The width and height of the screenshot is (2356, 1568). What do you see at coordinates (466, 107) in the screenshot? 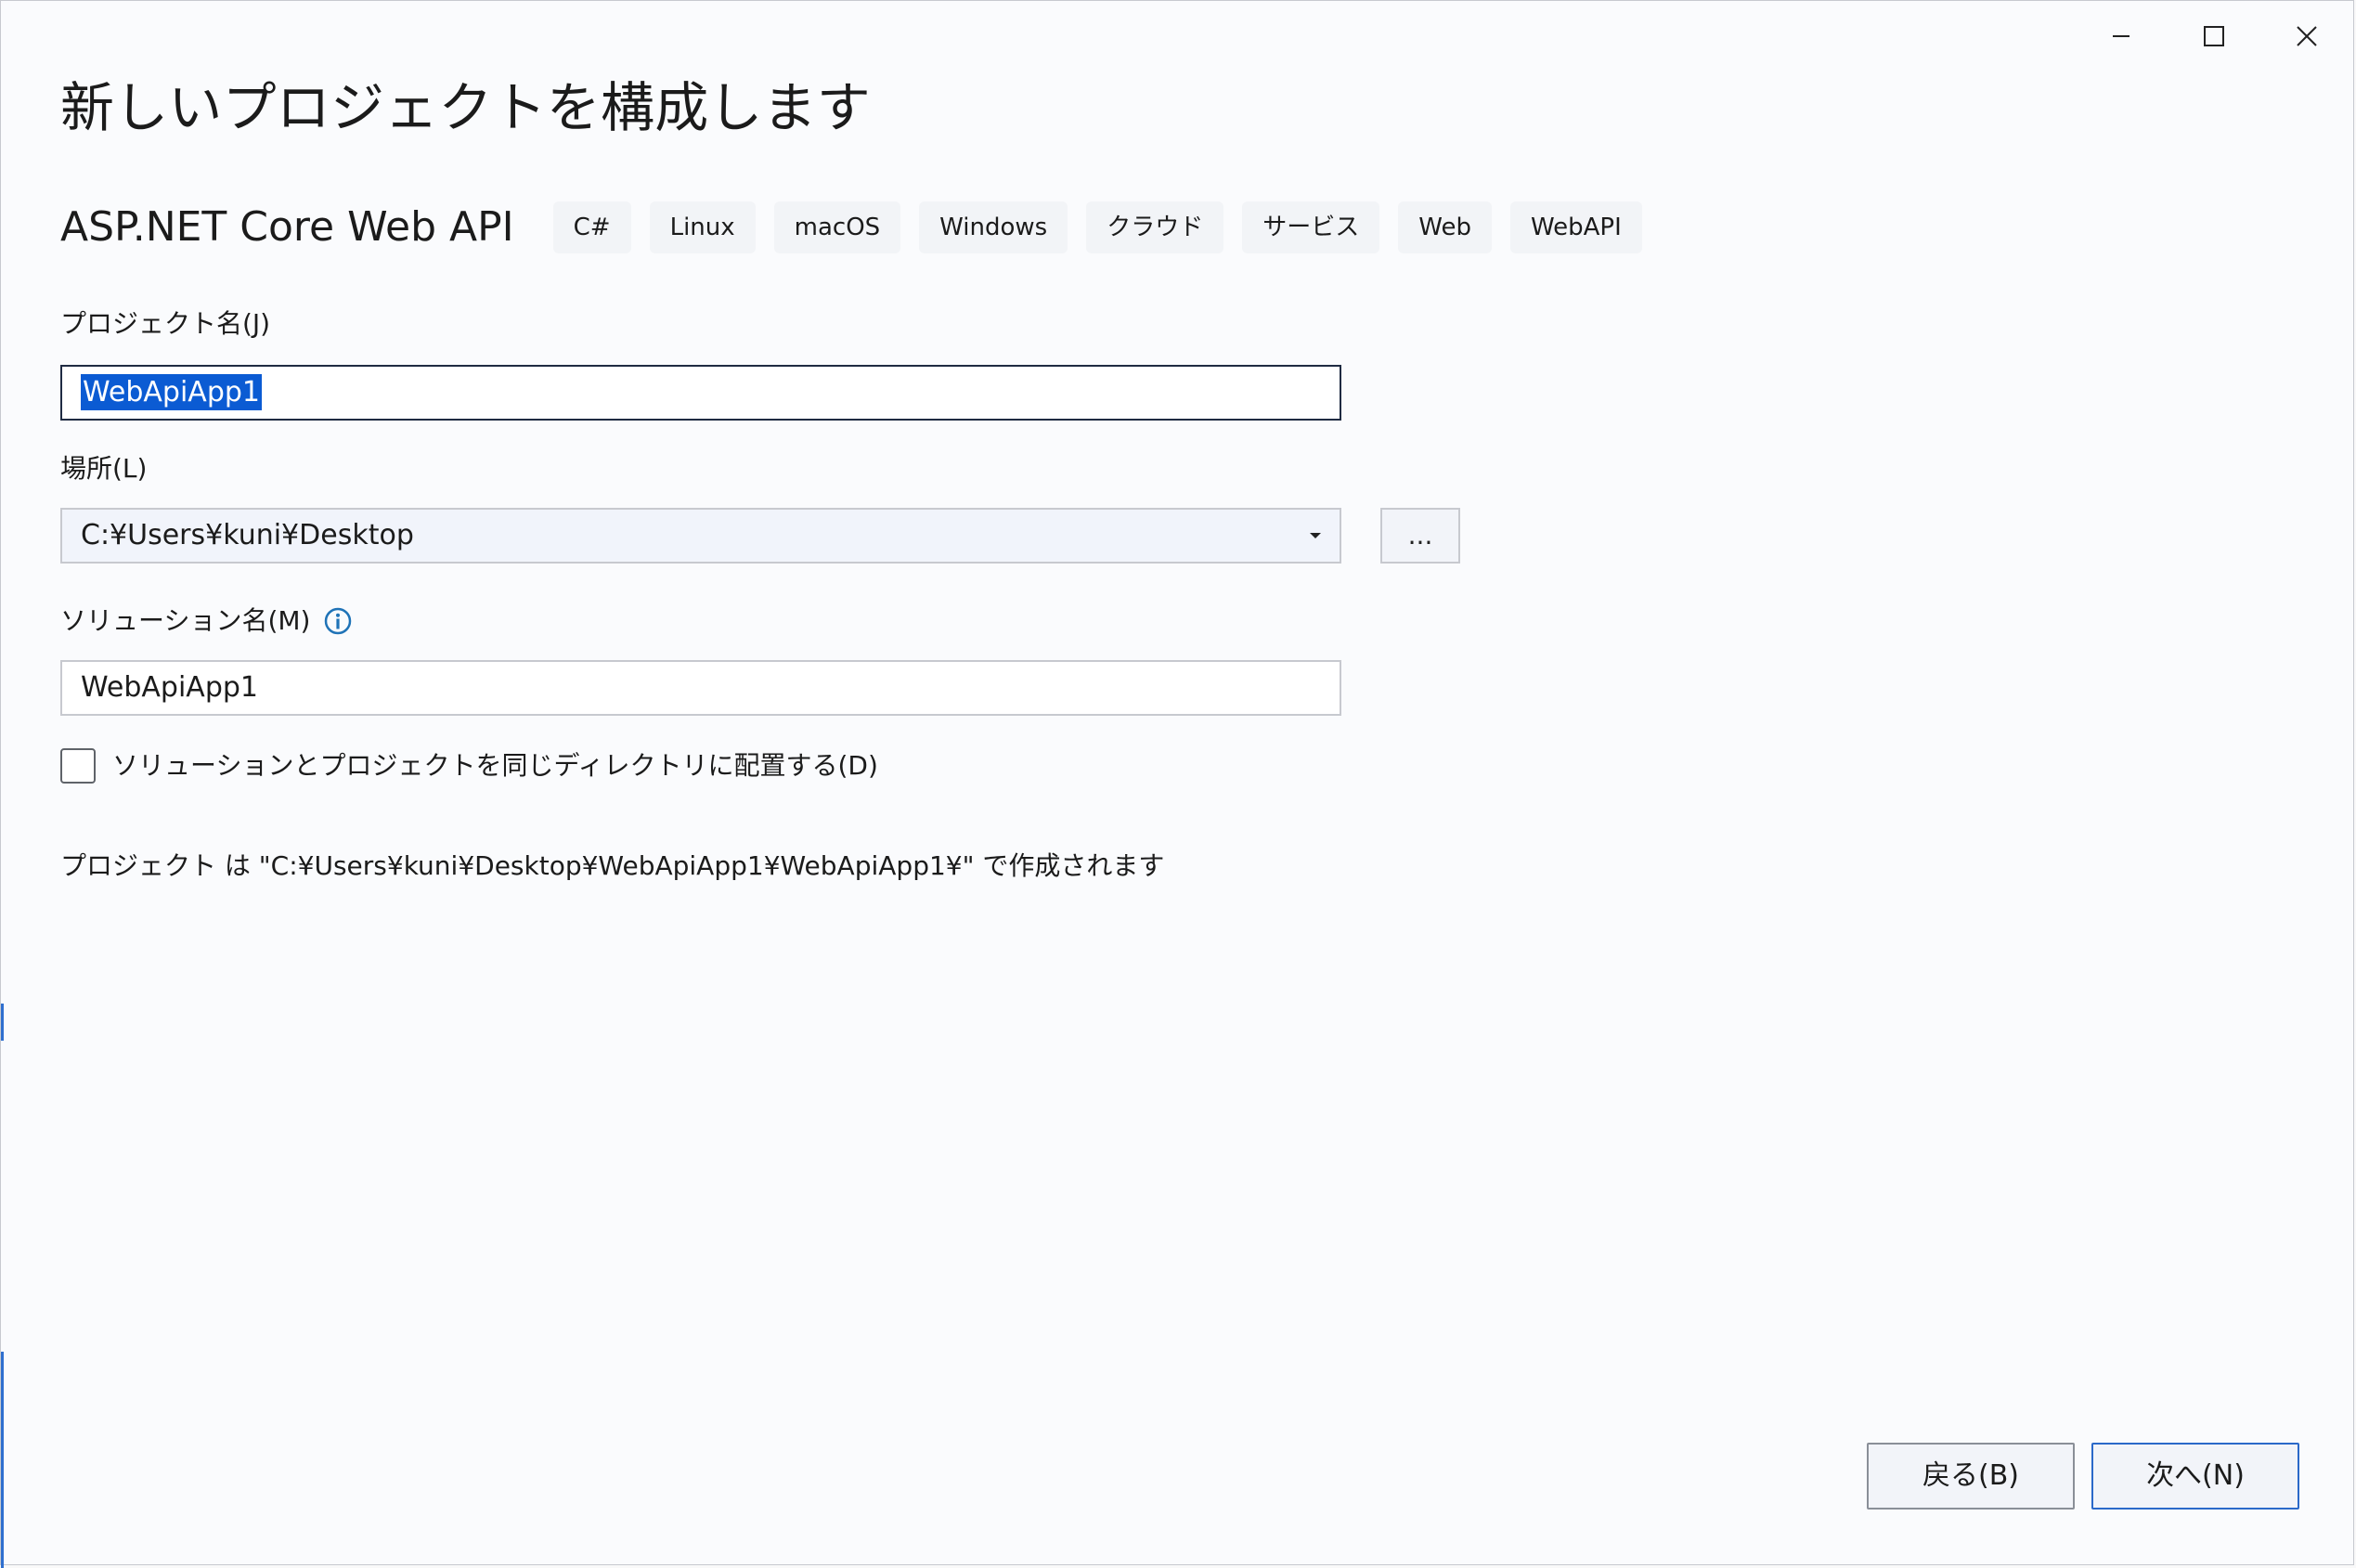
I see `page-title: 新しいプロジェクトを構成します` at bounding box center [466, 107].